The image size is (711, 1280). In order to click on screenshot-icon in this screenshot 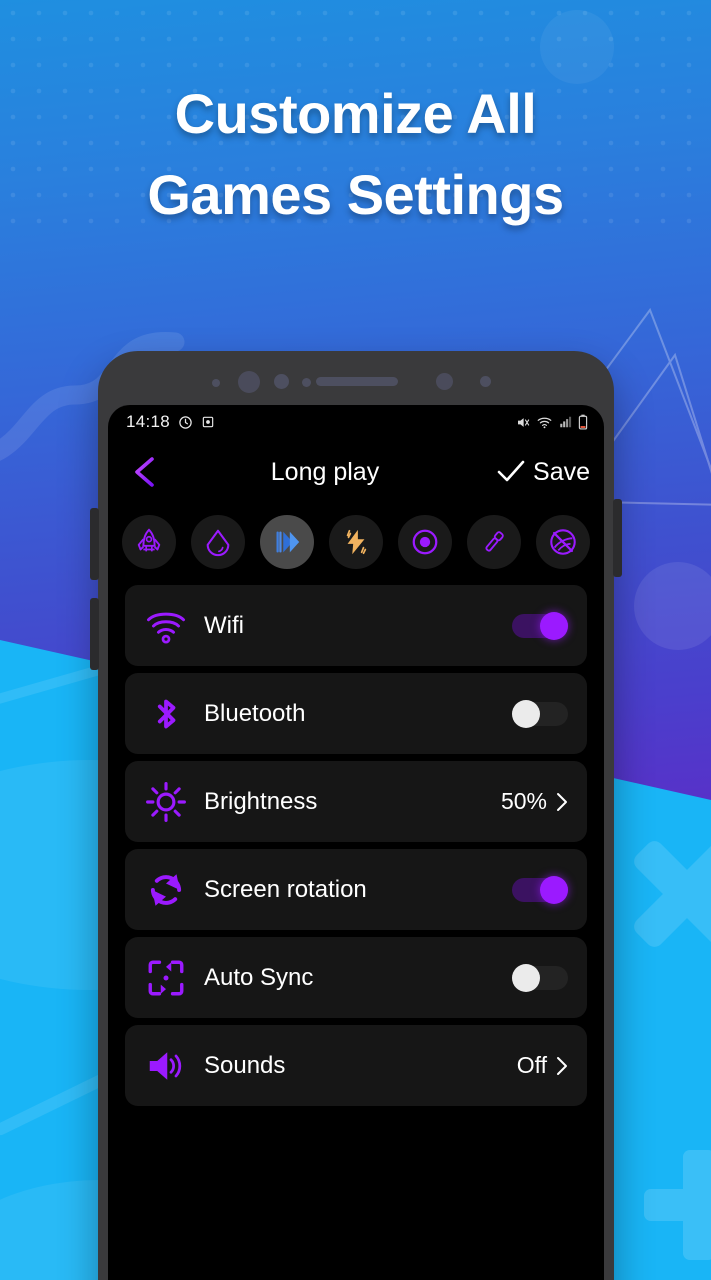, I will do `click(208, 422)`.